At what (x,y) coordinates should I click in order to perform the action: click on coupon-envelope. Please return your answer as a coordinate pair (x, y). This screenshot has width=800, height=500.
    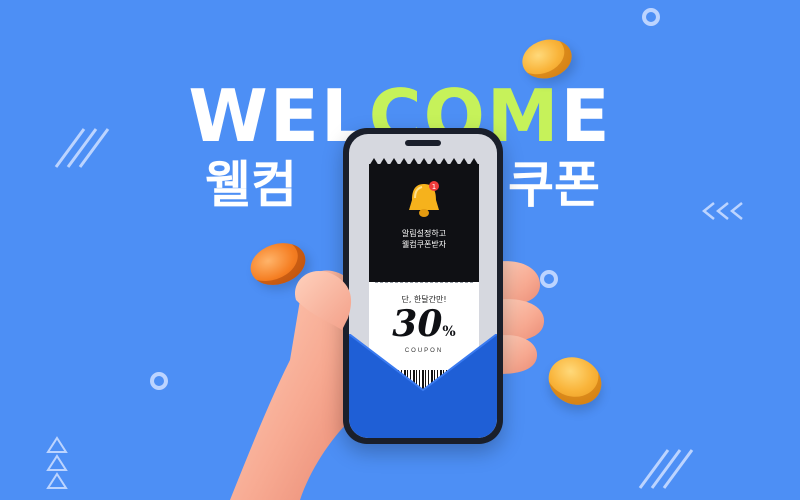
    Looking at the image, I should click on (423, 386).